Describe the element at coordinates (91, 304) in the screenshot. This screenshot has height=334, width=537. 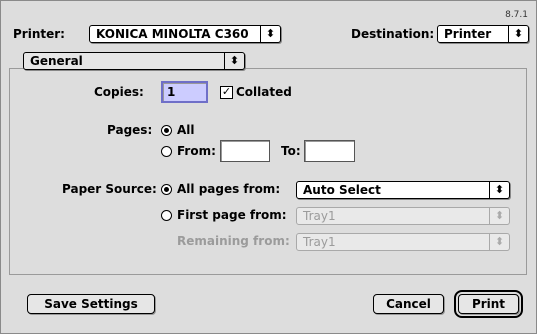
I see `save-settings-button: Save Settings` at that location.